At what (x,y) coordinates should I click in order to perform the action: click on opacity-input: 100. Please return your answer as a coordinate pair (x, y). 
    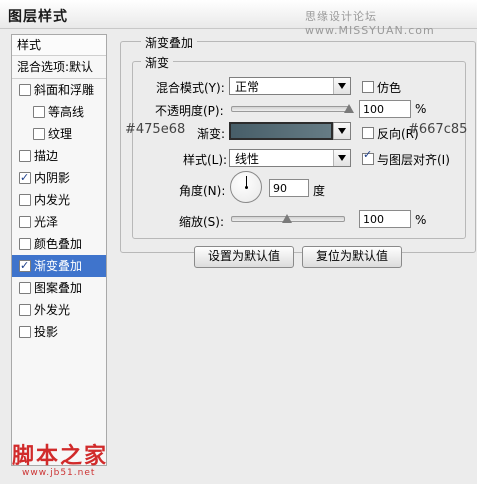
    Looking at the image, I should click on (385, 109).